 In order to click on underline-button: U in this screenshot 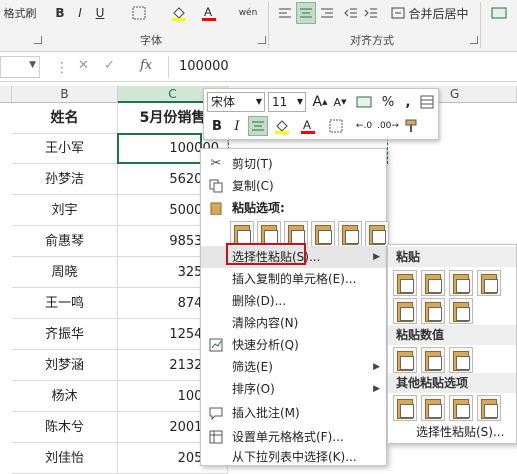, I will do `click(100, 13)`.